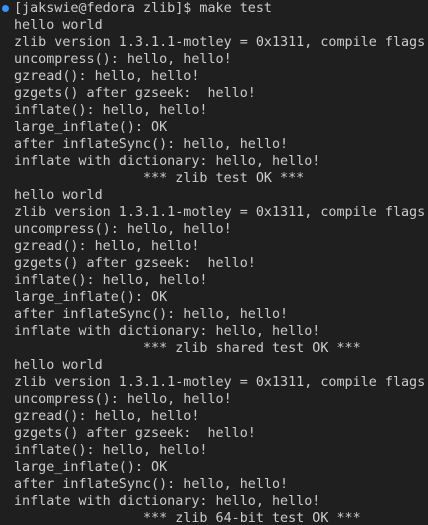 Image resolution: width=428 pixels, height=525 pixels. I want to click on test-result-line: *** zlib 64-bit test OK ***, so click(187, 518).